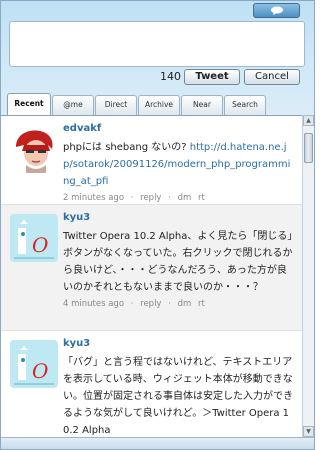 This screenshot has height=450, width=320. I want to click on widget-menu-button, so click(276, 10).